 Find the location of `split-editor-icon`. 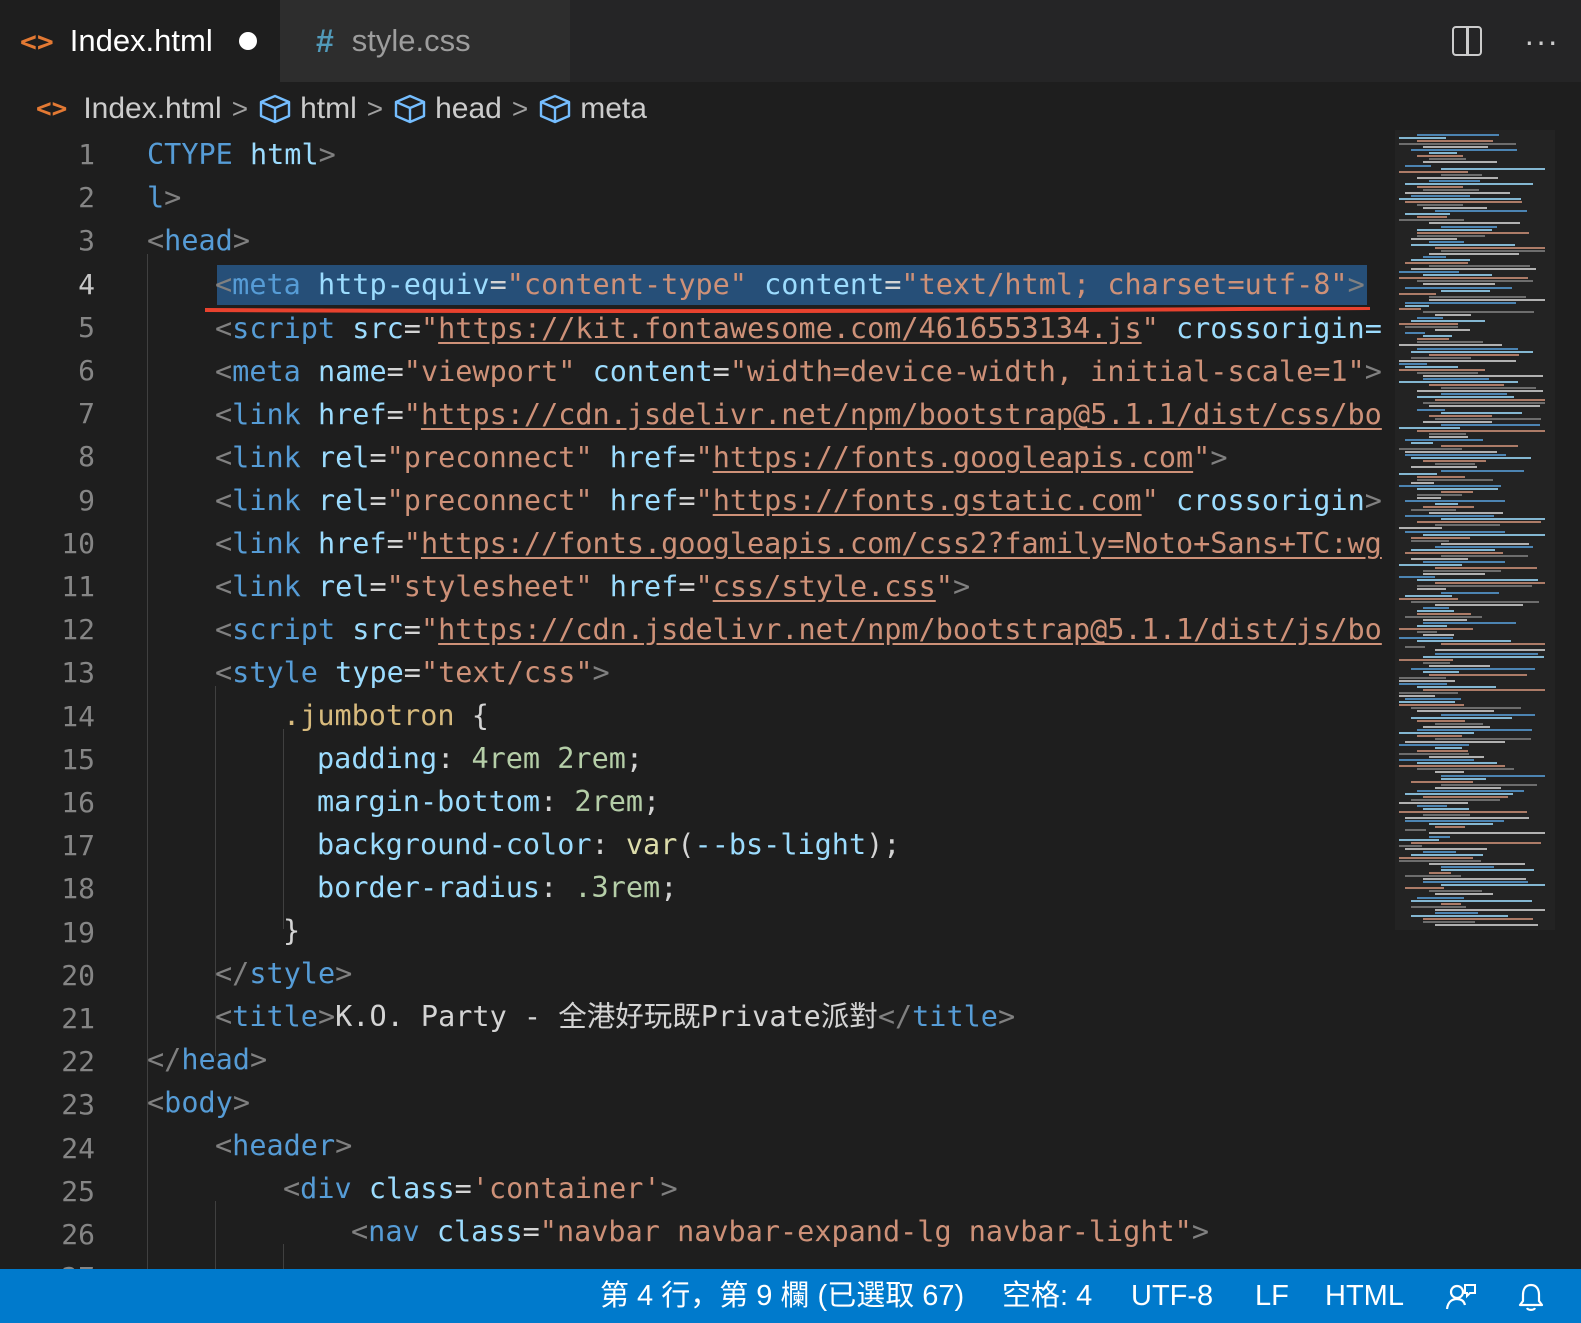

split-editor-icon is located at coordinates (1467, 41).